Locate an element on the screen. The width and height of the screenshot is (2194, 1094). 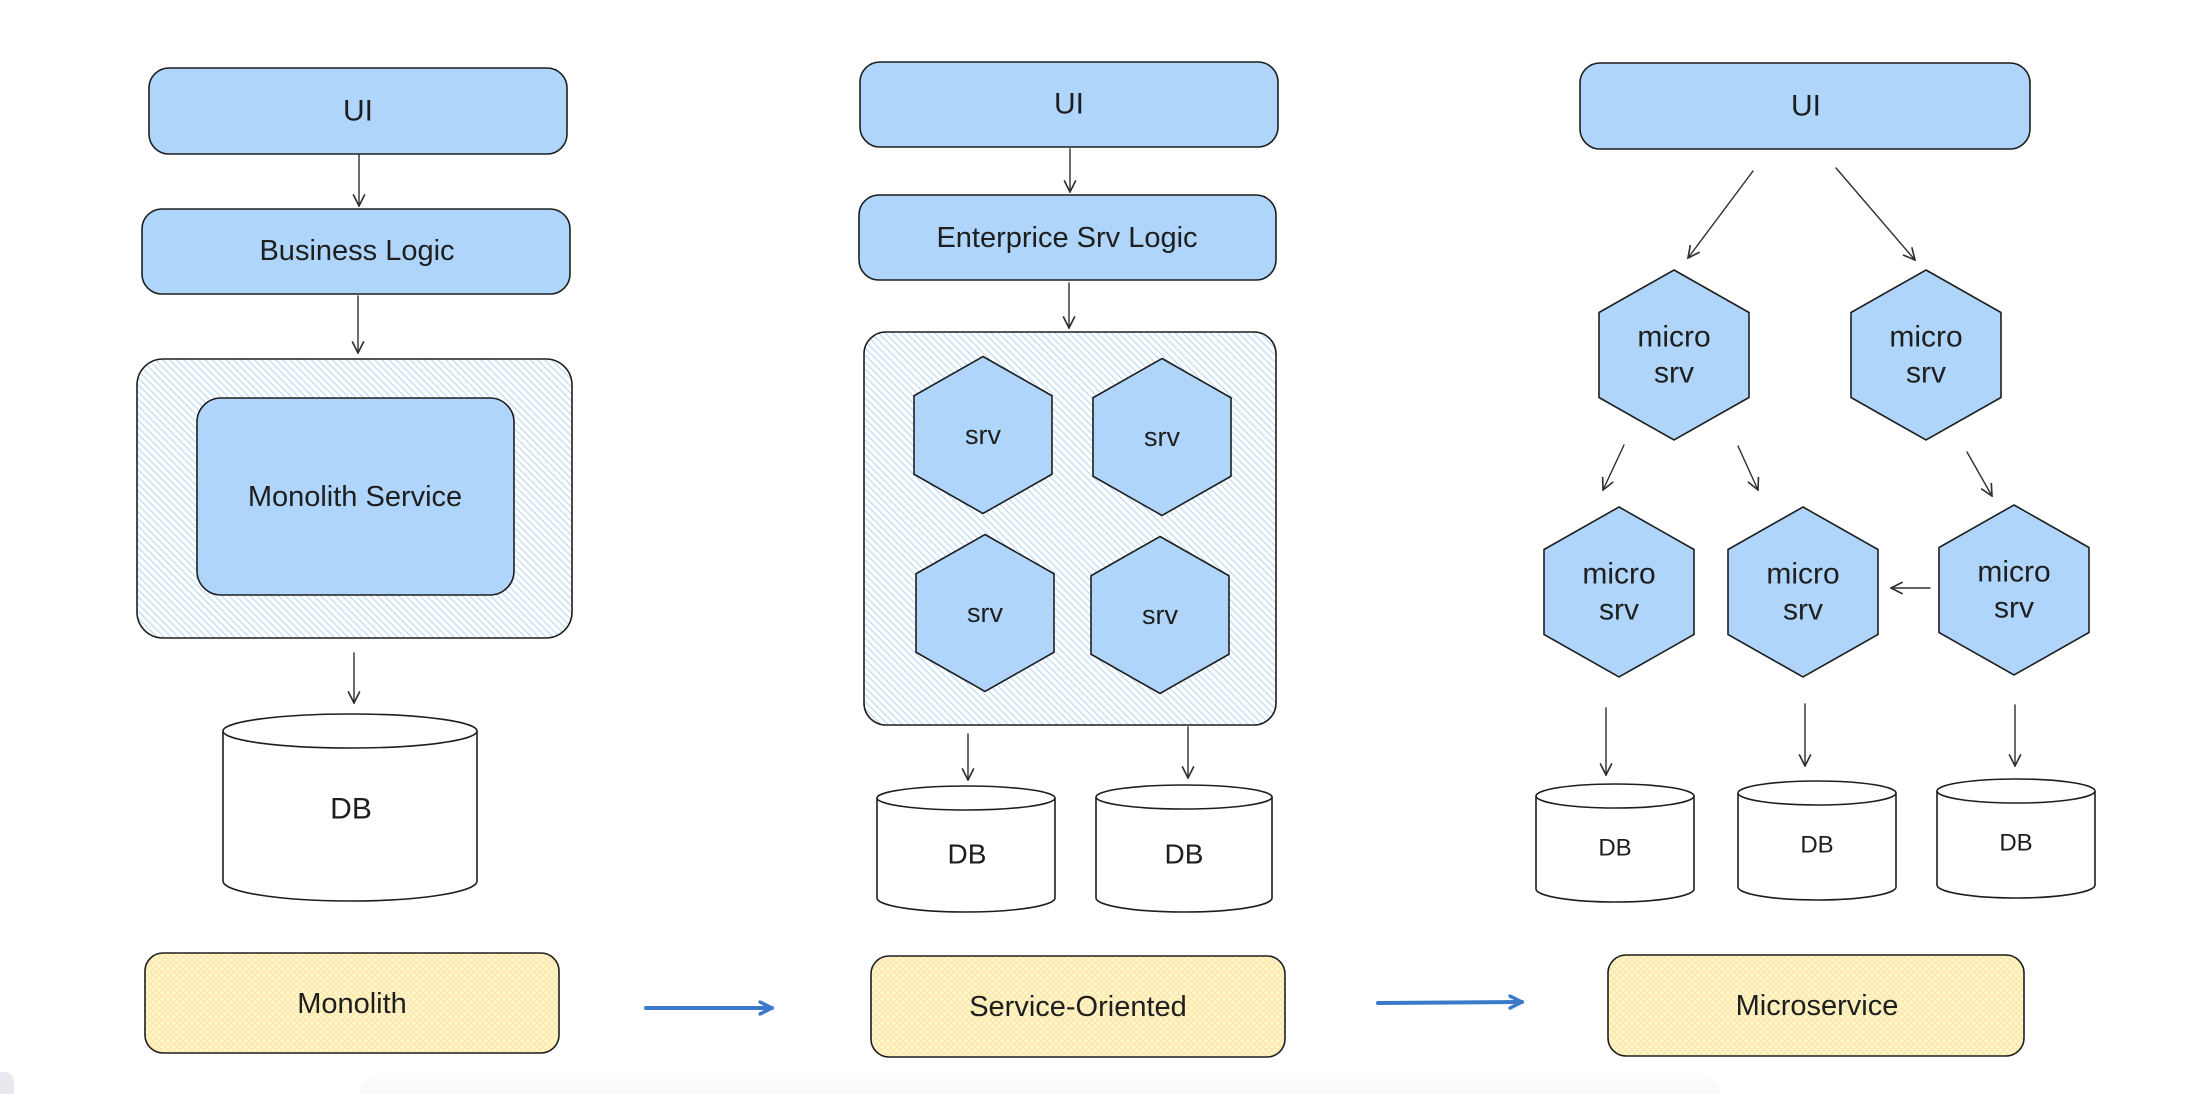
stage-label-text: Microservice is located at coordinates (1817, 1006).